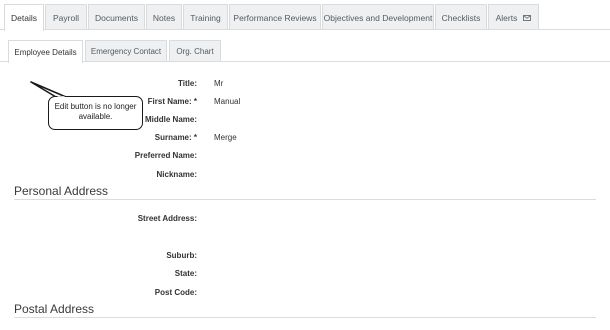 The height and width of the screenshot is (330, 610). What do you see at coordinates (61, 191) in the screenshot?
I see `personal-address-heading: Personal Address` at bounding box center [61, 191].